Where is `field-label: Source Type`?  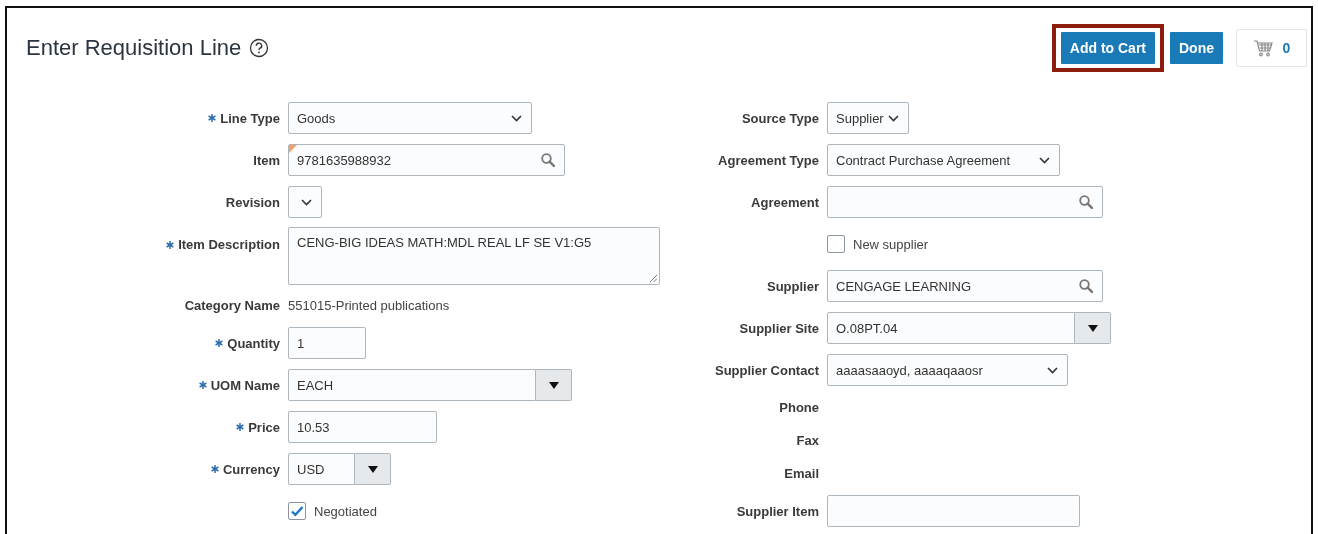
field-label: Source Type is located at coordinates (780, 118).